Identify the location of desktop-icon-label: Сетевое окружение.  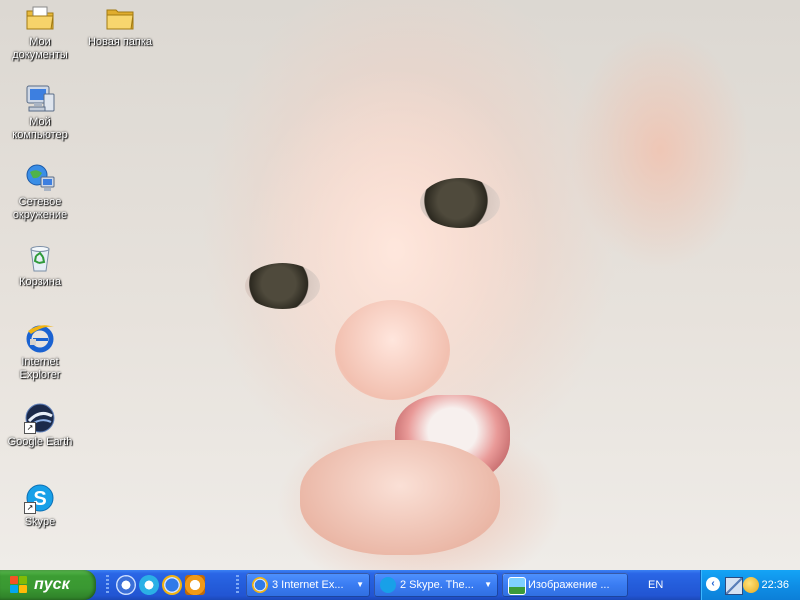
(40, 208).